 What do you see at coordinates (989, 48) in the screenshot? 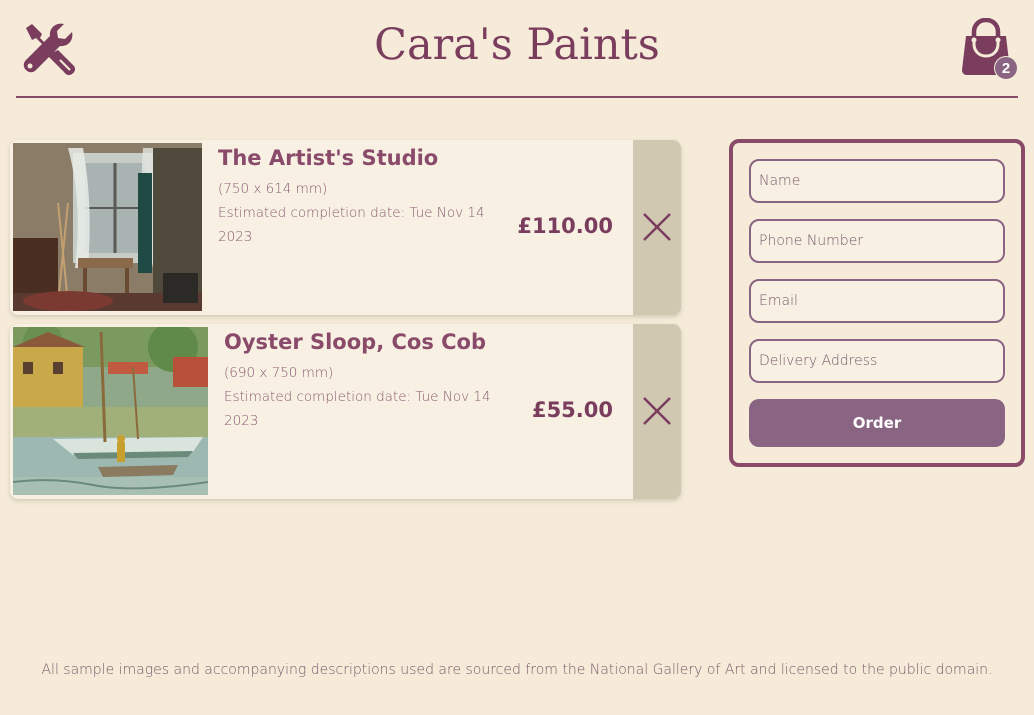
I see `cart-button: 2` at bounding box center [989, 48].